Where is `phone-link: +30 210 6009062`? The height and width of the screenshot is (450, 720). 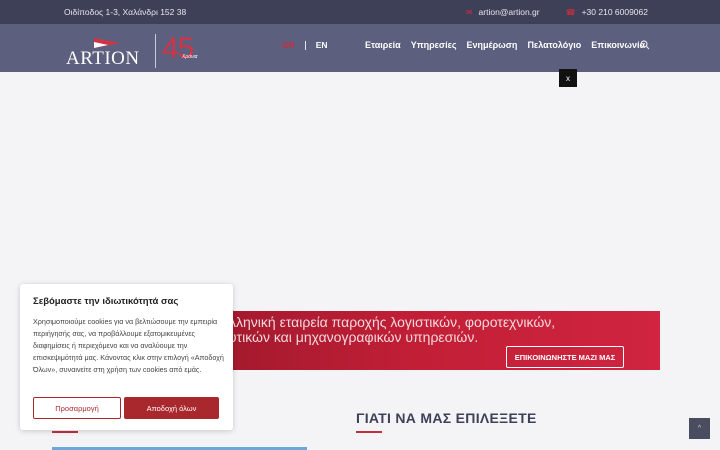 phone-link: +30 210 6009062 is located at coordinates (615, 12).